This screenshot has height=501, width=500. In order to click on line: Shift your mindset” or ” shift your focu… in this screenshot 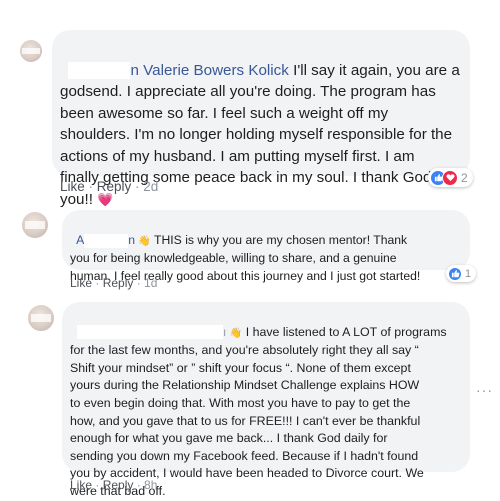, I will do `click(240, 367)`.